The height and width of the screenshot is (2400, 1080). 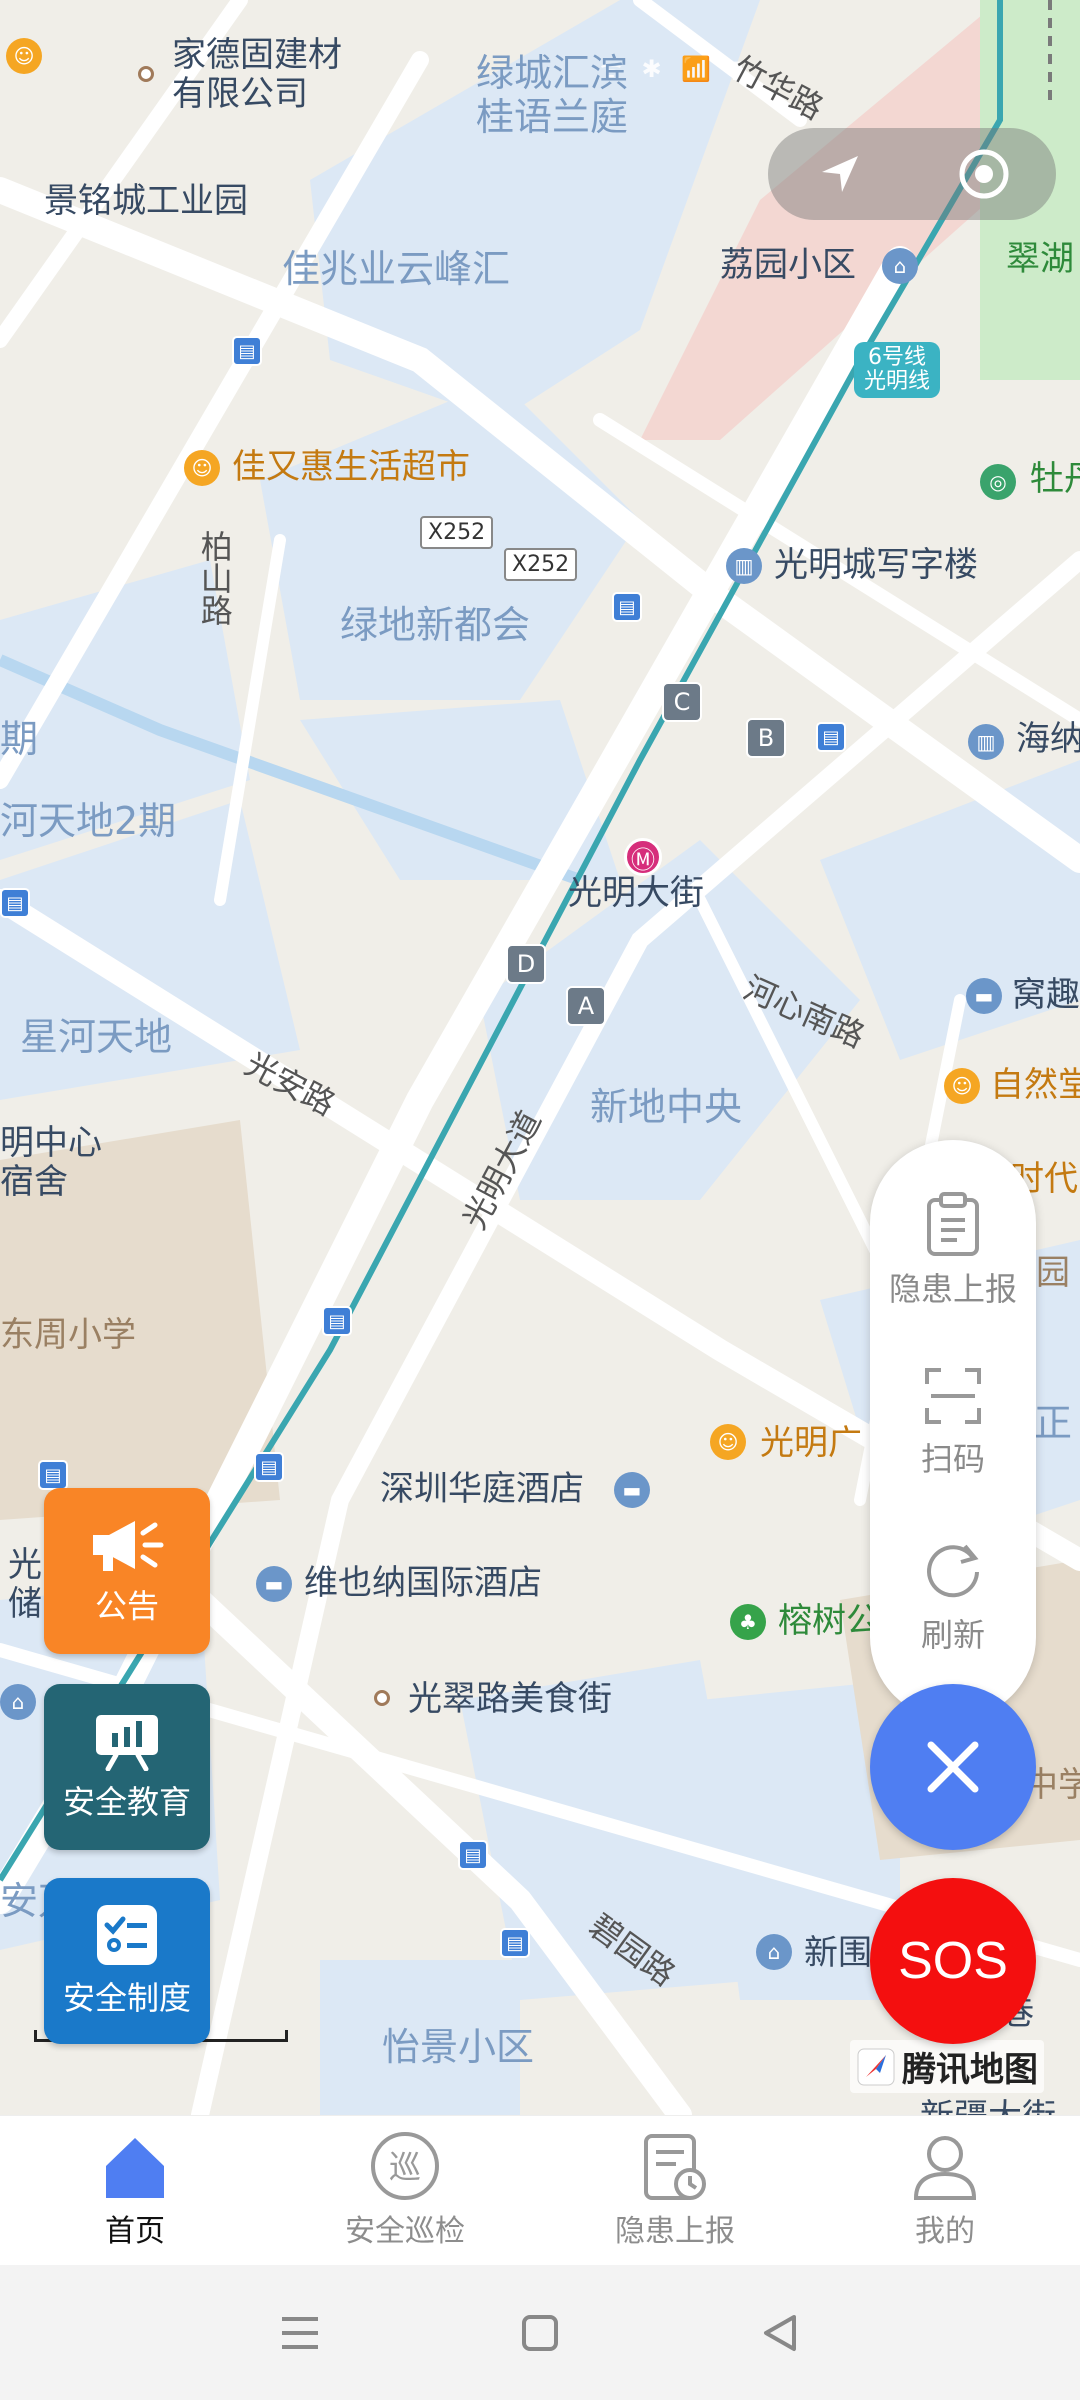 I want to click on safety-rules-label: 安全制度, so click(x=126, y=1998).